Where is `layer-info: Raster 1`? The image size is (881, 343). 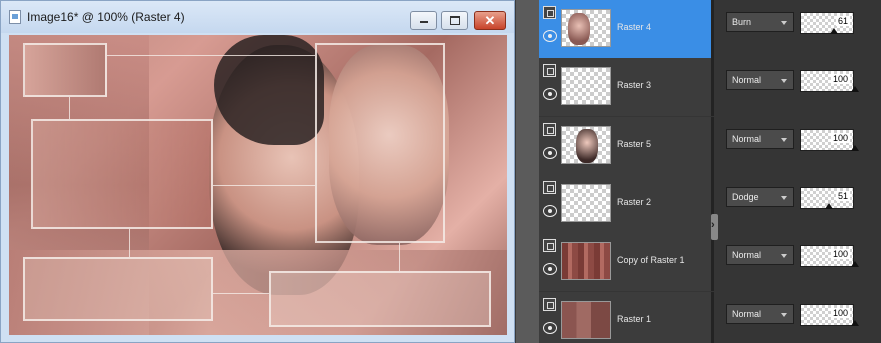
layer-info: Raster 1 is located at coordinates (625, 317).